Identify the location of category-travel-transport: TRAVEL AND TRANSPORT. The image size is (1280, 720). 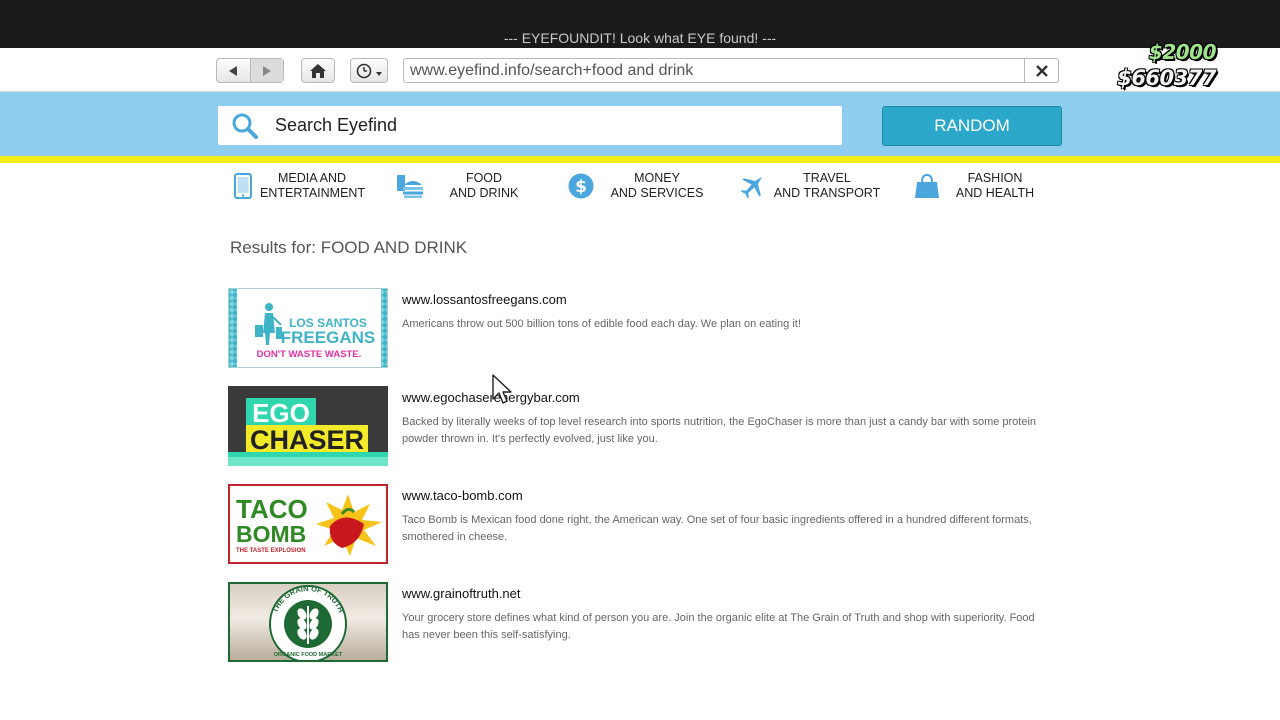
(810, 186).